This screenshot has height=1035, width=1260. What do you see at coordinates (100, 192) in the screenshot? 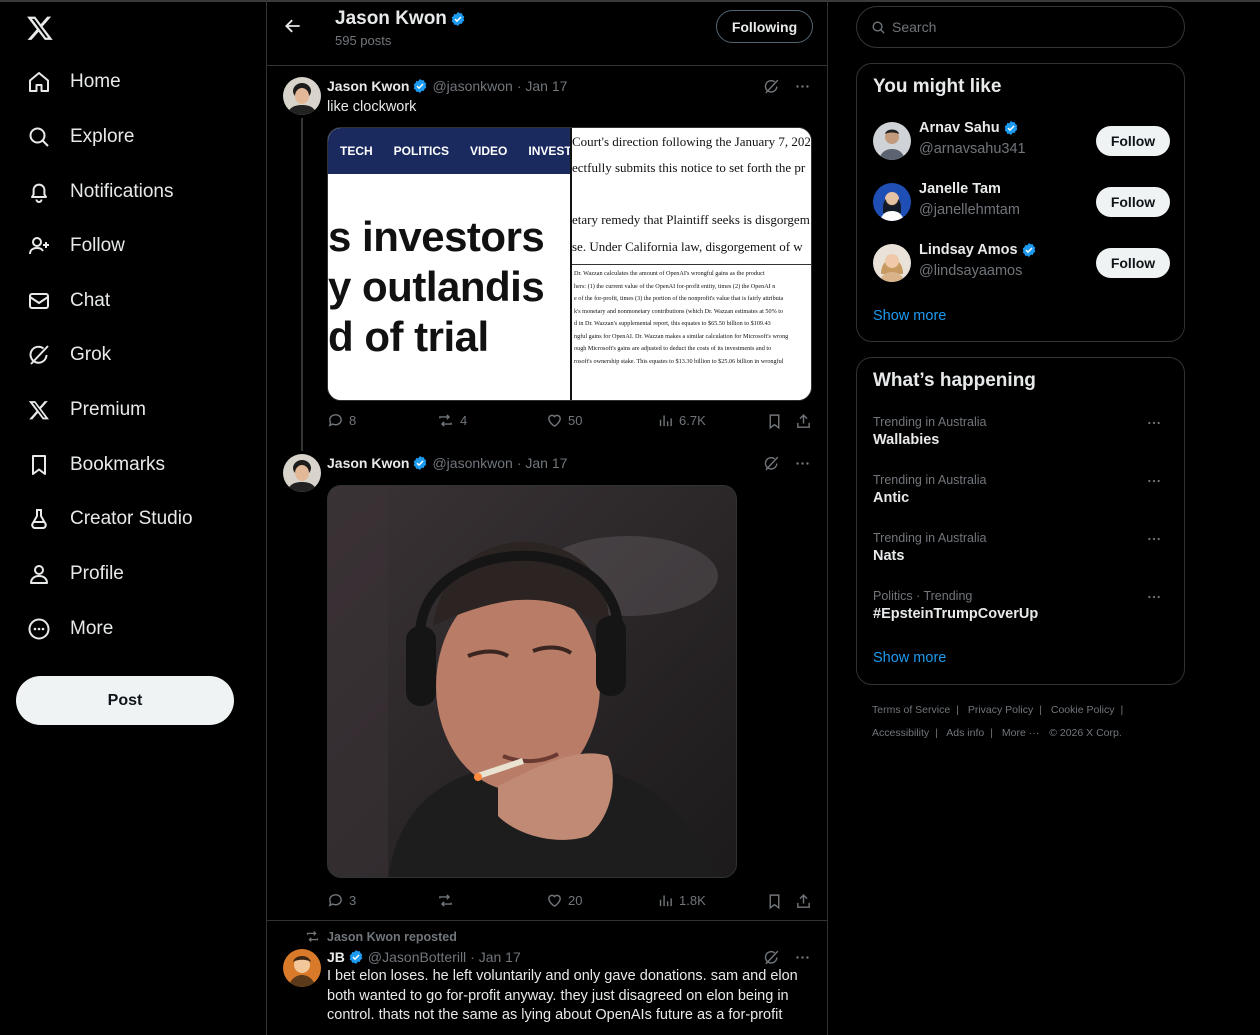
I see `nav-notifications: Notifications` at bounding box center [100, 192].